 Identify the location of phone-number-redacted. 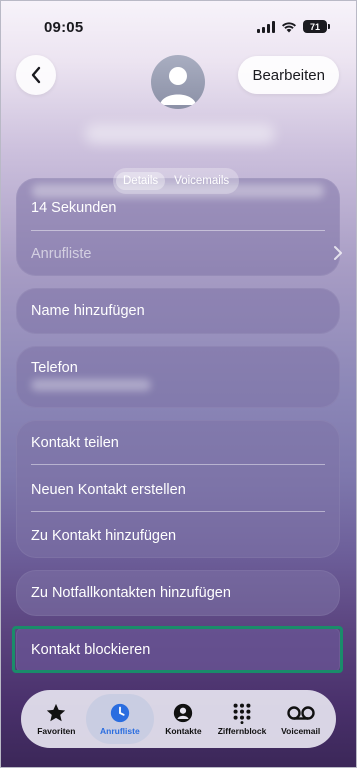
(91, 385).